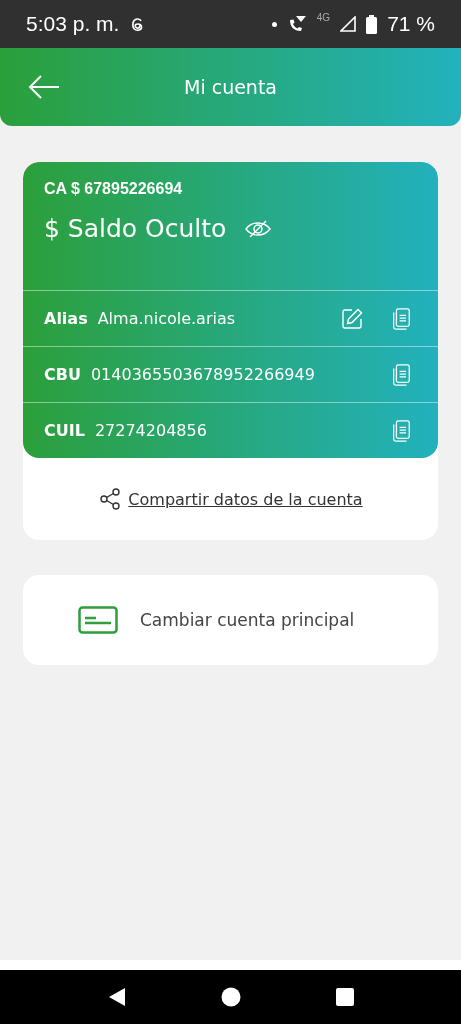  I want to click on field-value: 0140365503678952266949, so click(202, 374).